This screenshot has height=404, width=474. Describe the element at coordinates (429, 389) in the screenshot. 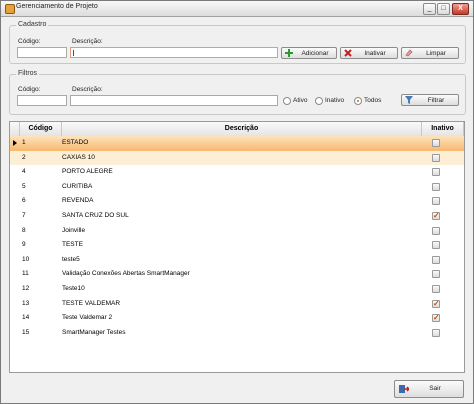

I see `sair-button: Sair` at that location.